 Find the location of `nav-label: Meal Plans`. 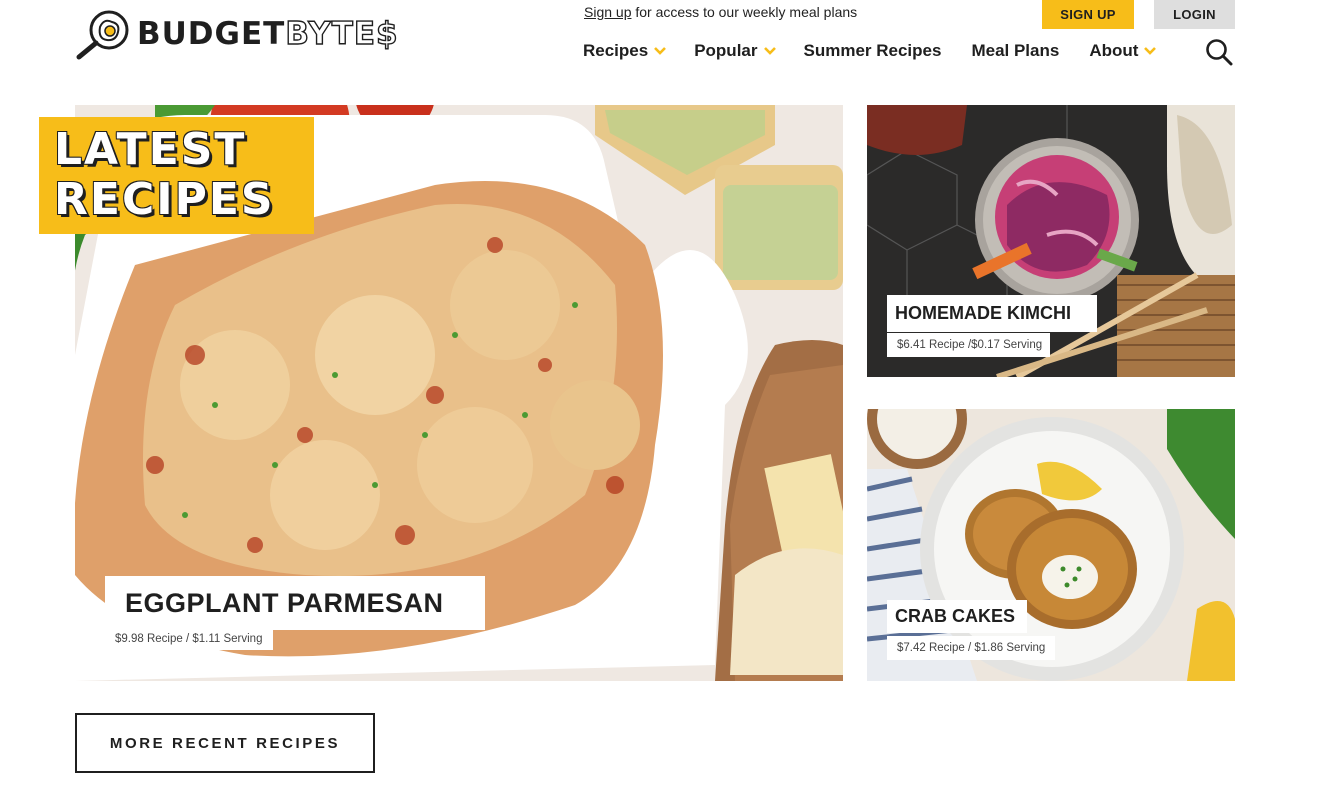

nav-label: Meal Plans is located at coordinates (1015, 50).